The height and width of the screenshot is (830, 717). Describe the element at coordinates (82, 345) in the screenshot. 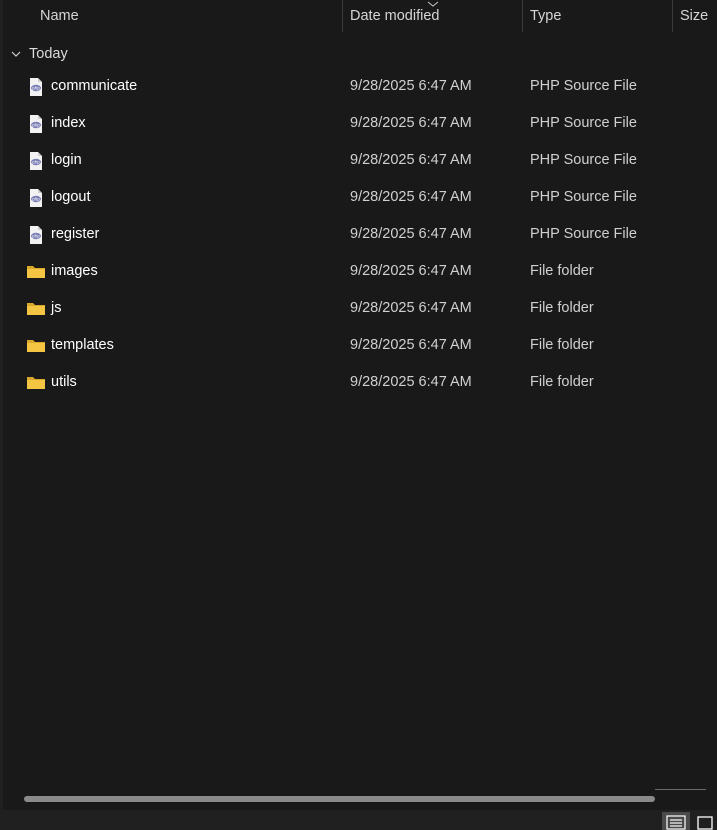

I see `folder-name: templates` at that location.